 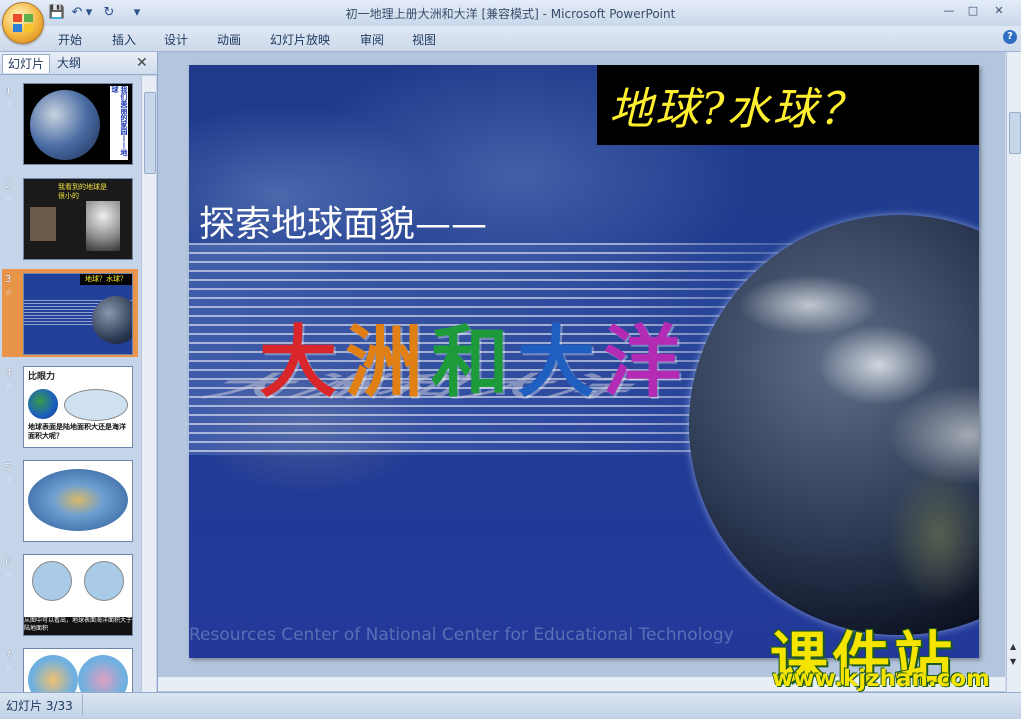 What do you see at coordinates (176, 39) in the screenshot?
I see `tab-design: 设计` at bounding box center [176, 39].